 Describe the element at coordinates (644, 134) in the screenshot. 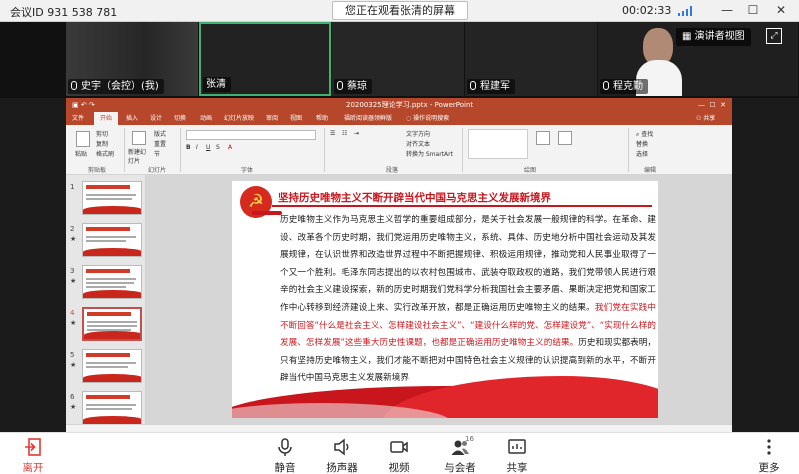

I see `find-button: ⌕ 查找` at that location.